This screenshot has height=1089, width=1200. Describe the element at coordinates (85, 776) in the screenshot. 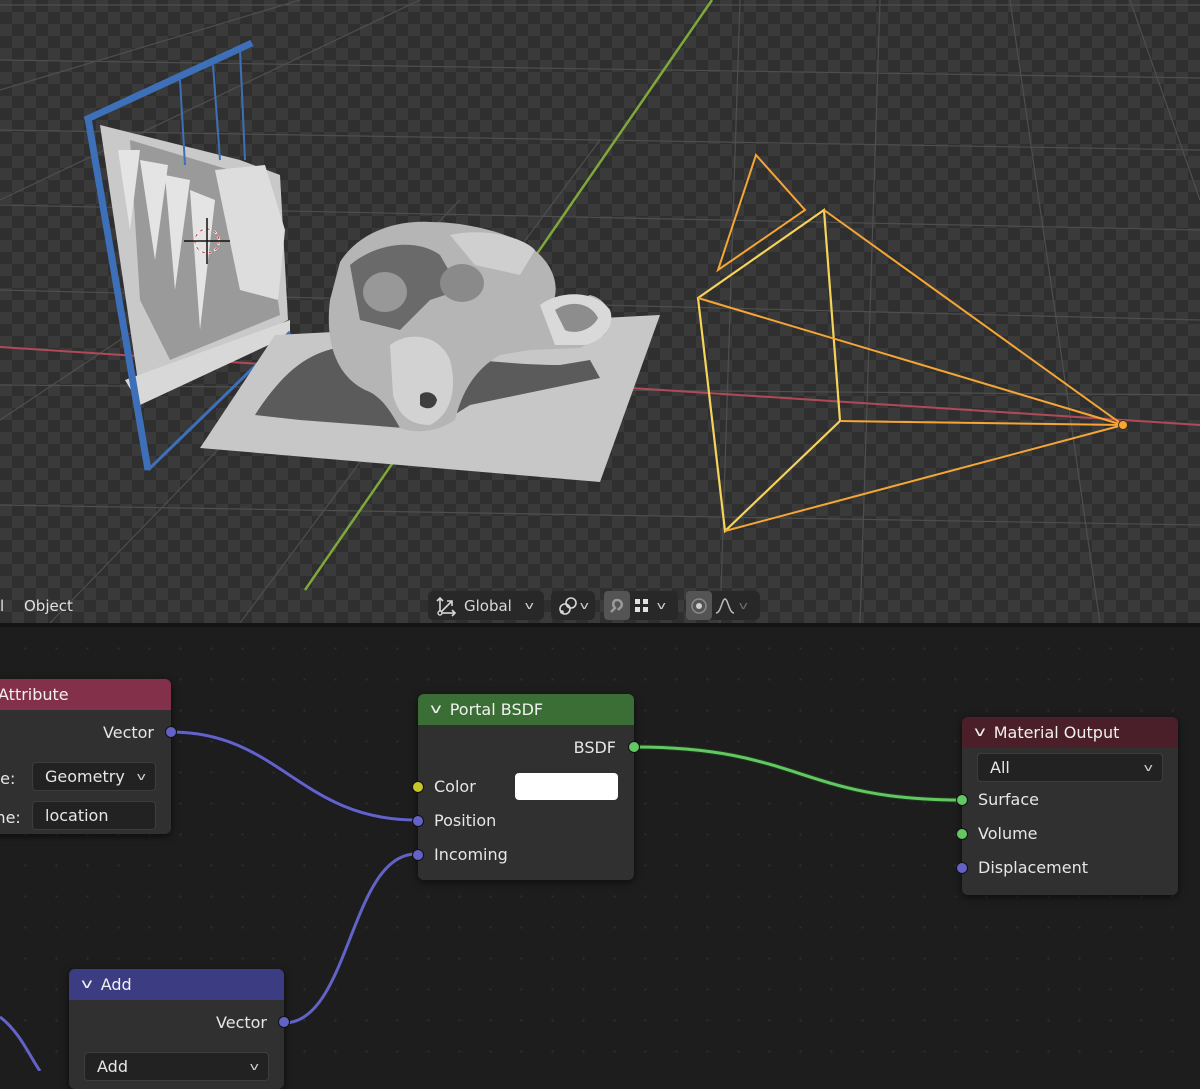

I see `type-value: Geometry` at that location.